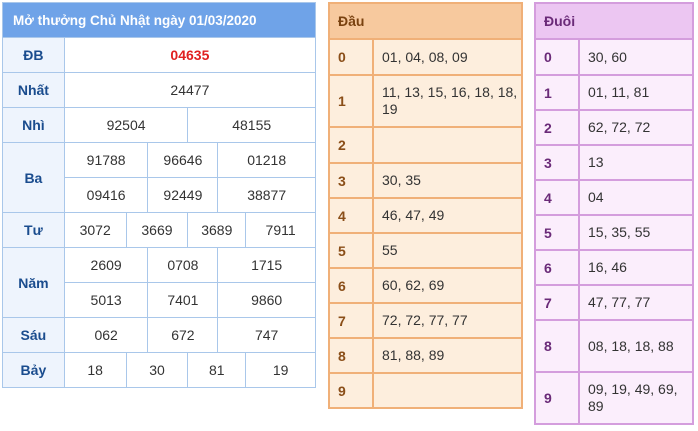  Describe the element at coordinates (636, 57) in the screenshot. I see `duoi-value: 30, 60` at that location.